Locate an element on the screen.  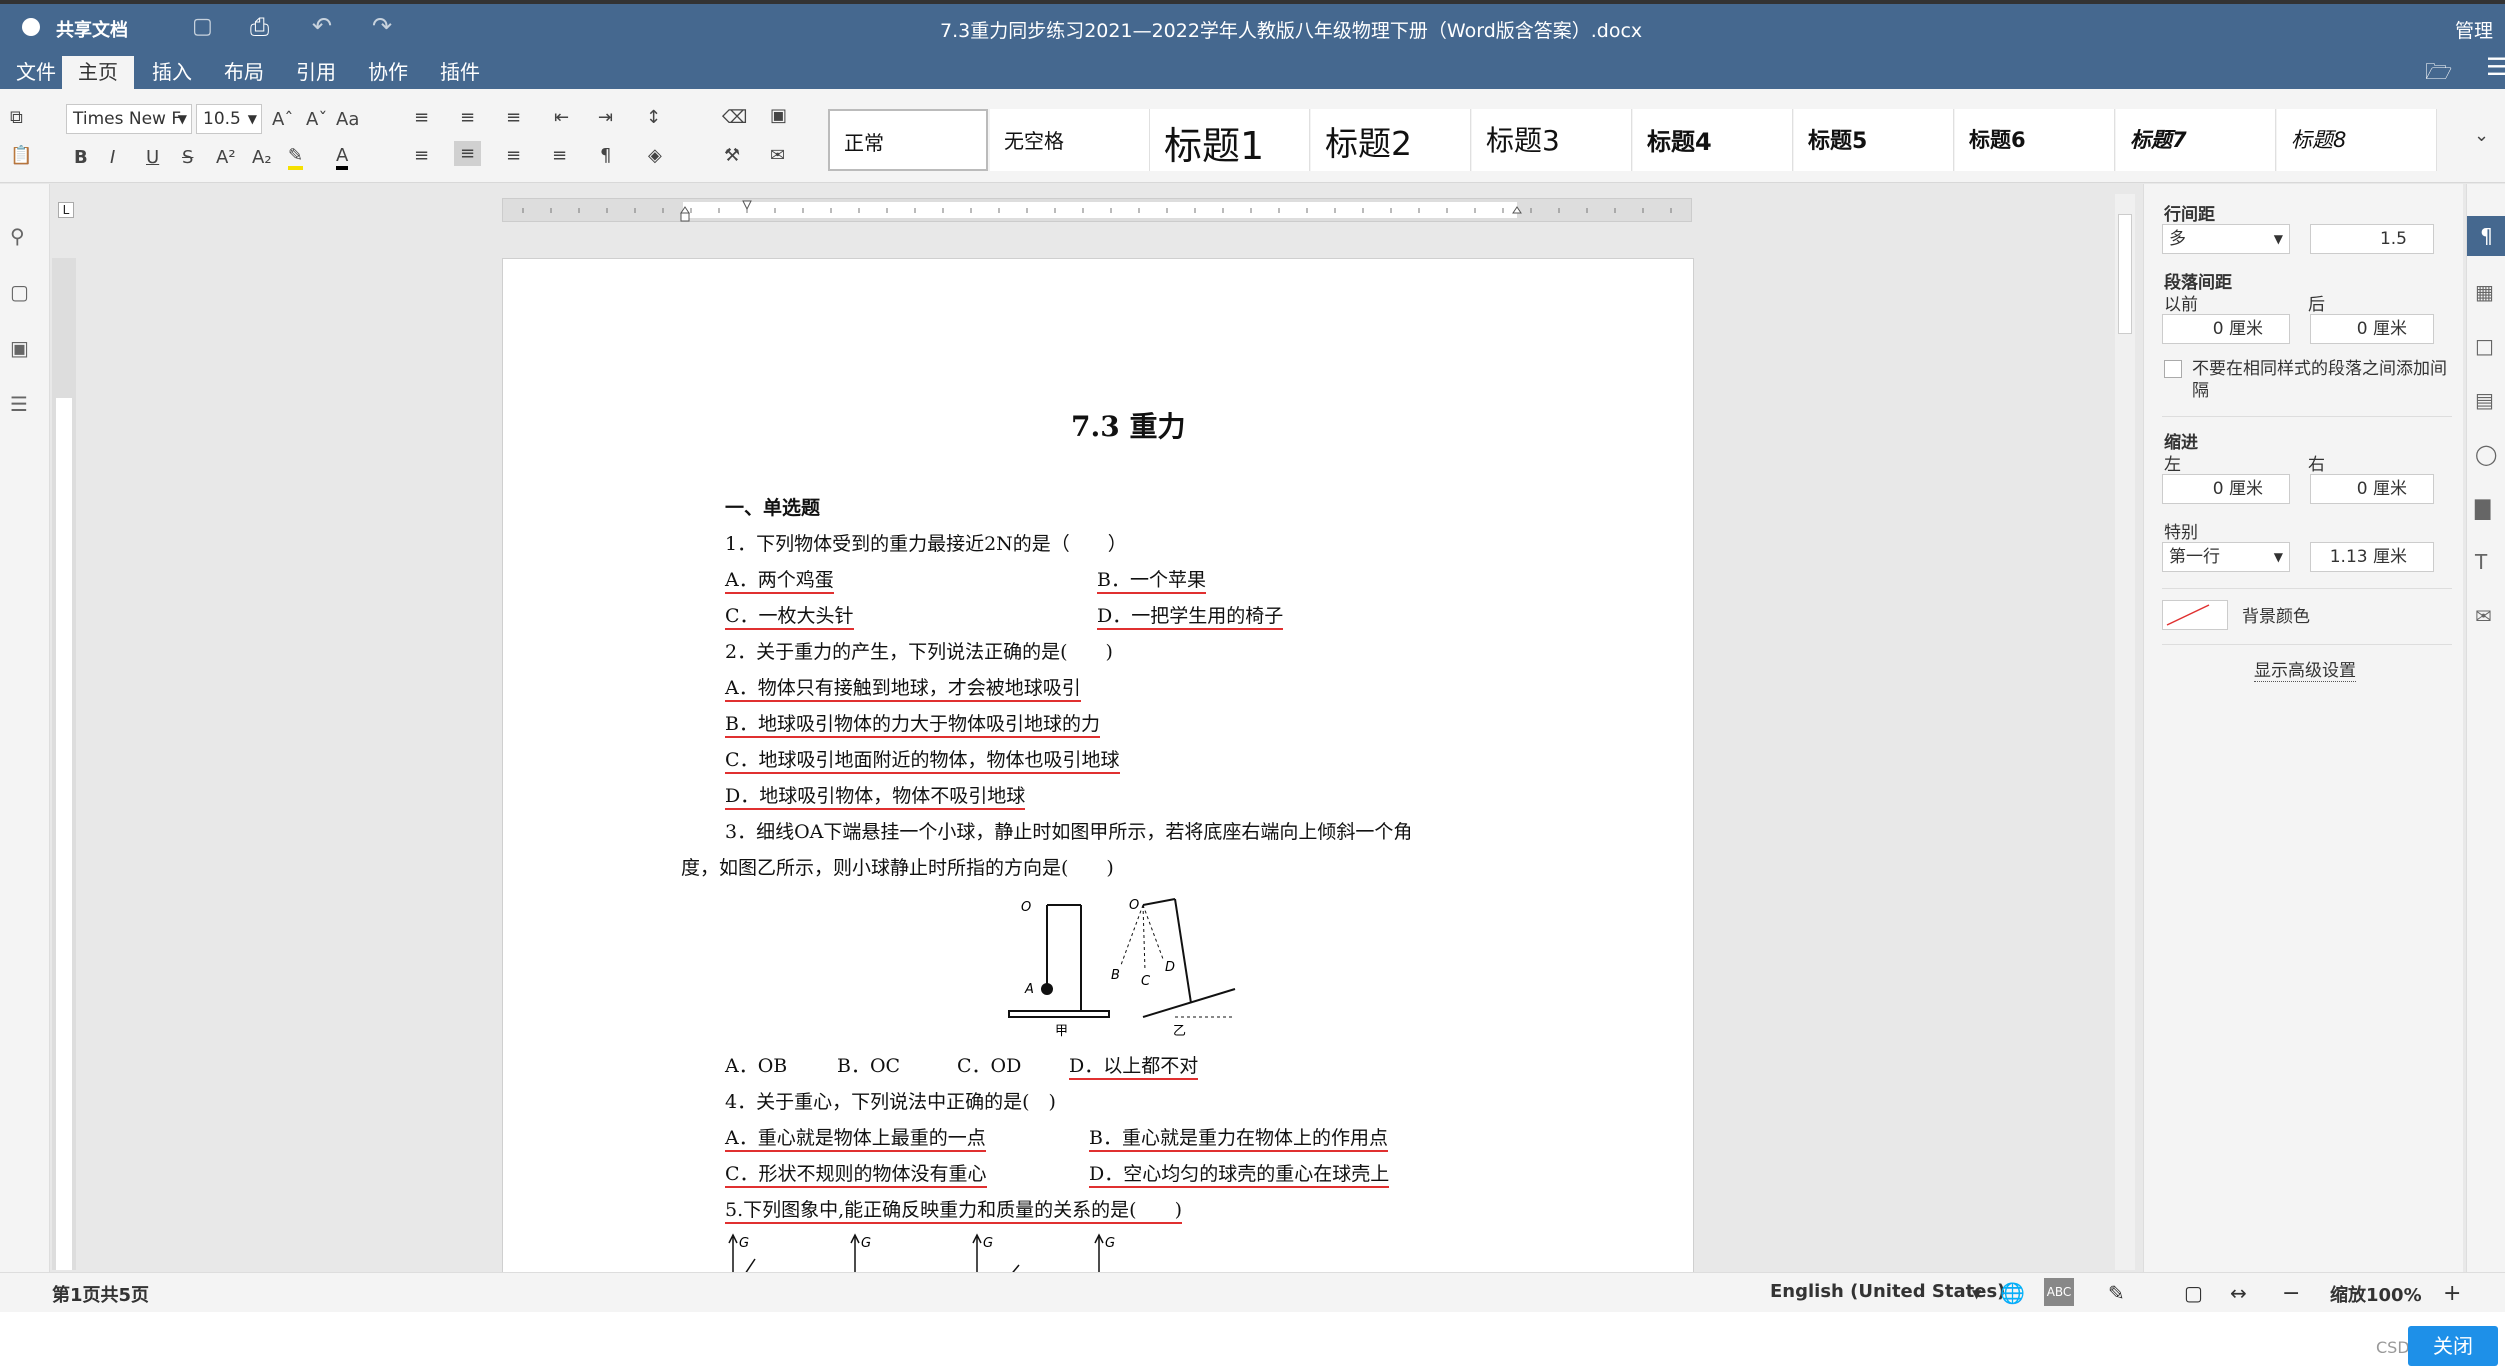
background-color-label: 背景颜色 is located at coordinates (2276, 617).